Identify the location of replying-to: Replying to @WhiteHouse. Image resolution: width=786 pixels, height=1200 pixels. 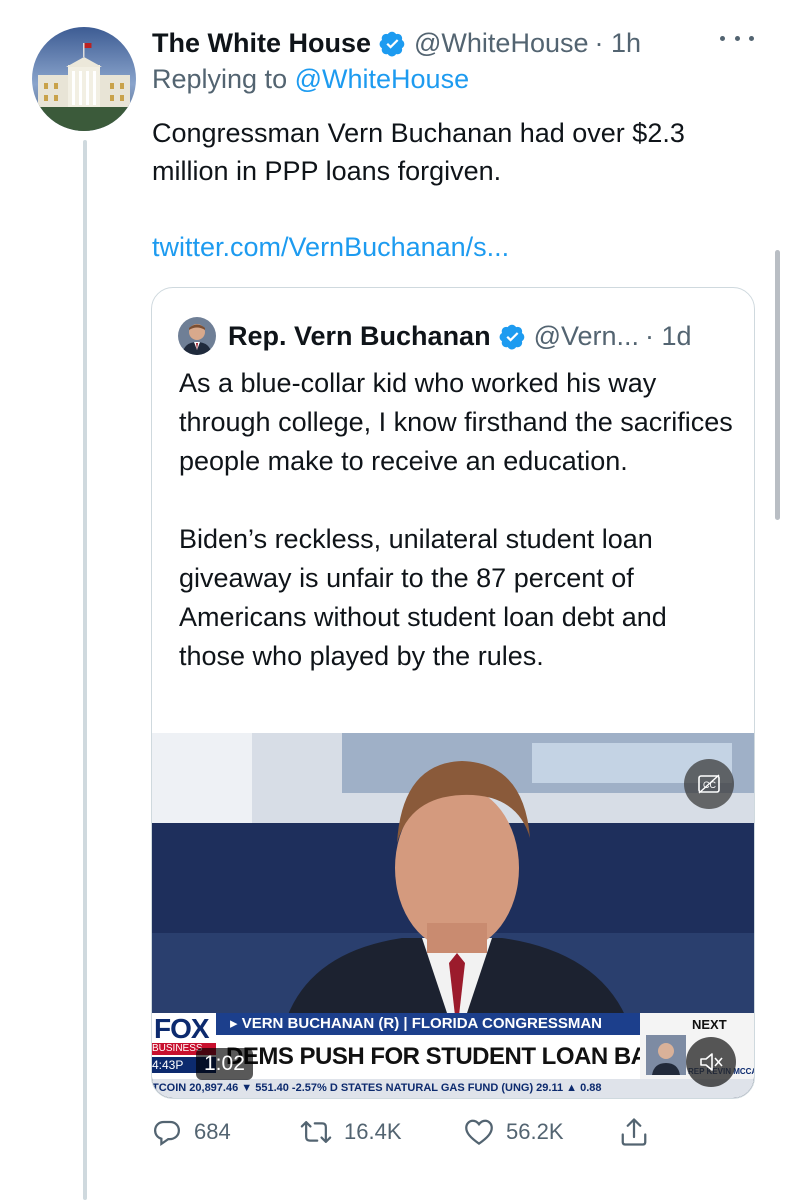
(310, 79).